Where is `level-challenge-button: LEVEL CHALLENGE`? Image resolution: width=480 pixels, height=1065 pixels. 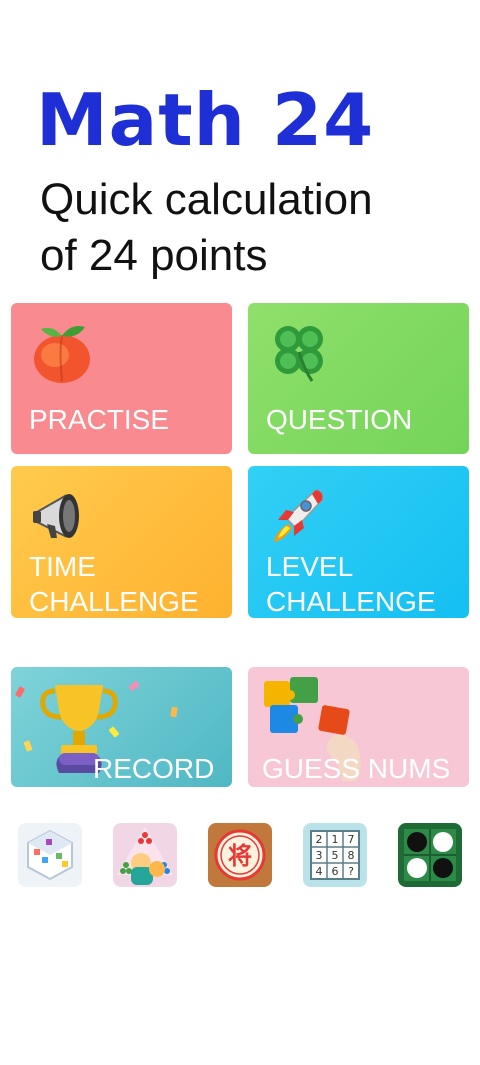 level-challenge-button: LEVEL CHALLENGE is located at coordinates (358, 542).